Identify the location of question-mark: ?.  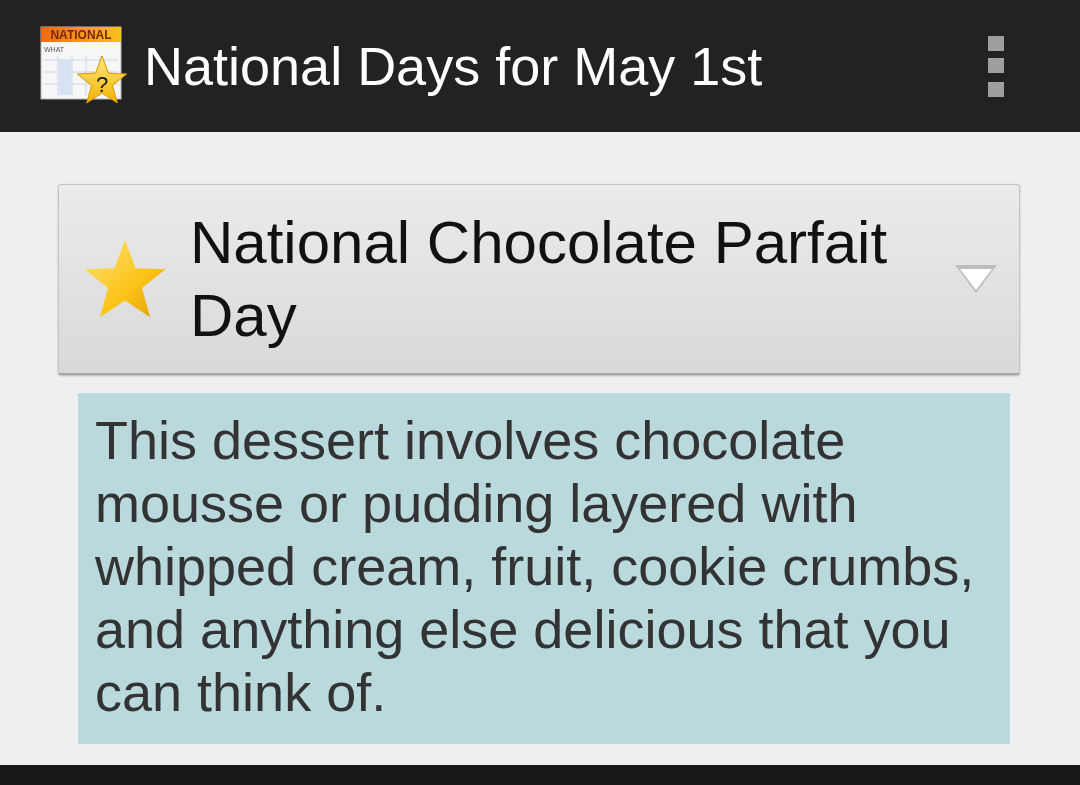
(102, 84).